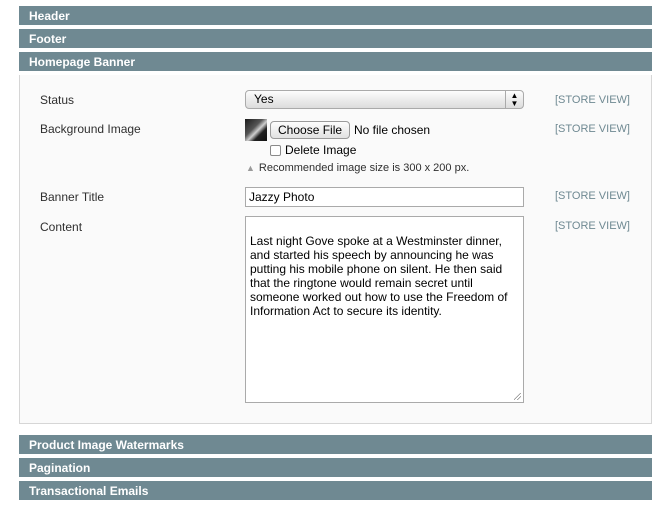 The width and height of the screenshot is (652, 514). I want to click on status-selected-value: Yes, so click(264, 99).